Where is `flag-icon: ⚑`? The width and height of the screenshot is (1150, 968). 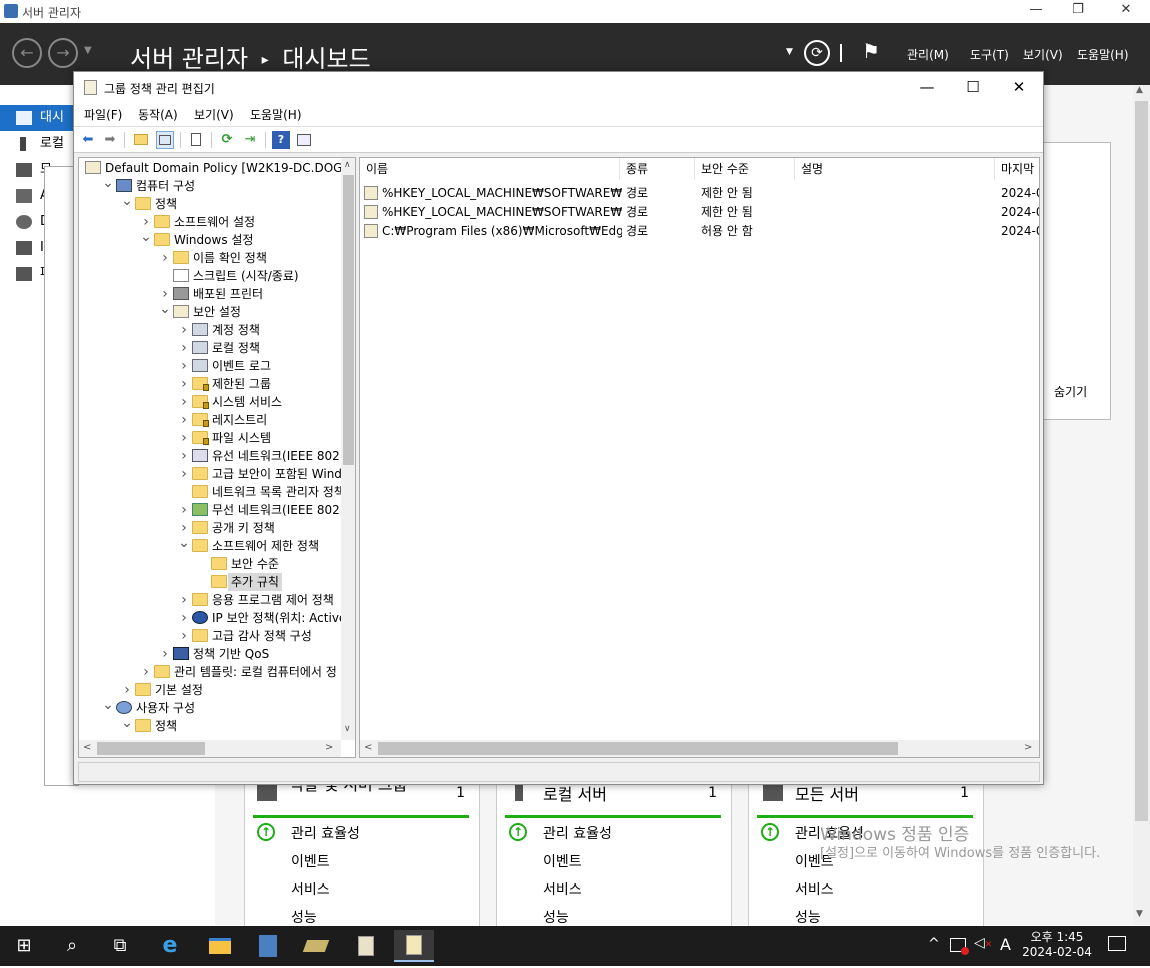 flag-icon: ⚑ is located at coordinates (871, 51).